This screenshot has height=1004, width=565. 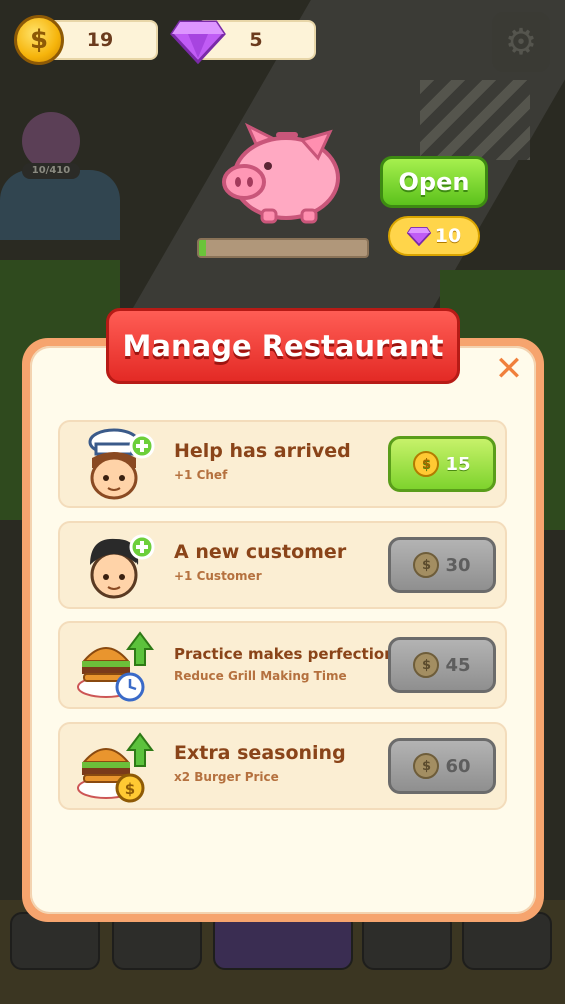 I want to click on upgrade-title: Help has arrived, so click(x=262, y=451).